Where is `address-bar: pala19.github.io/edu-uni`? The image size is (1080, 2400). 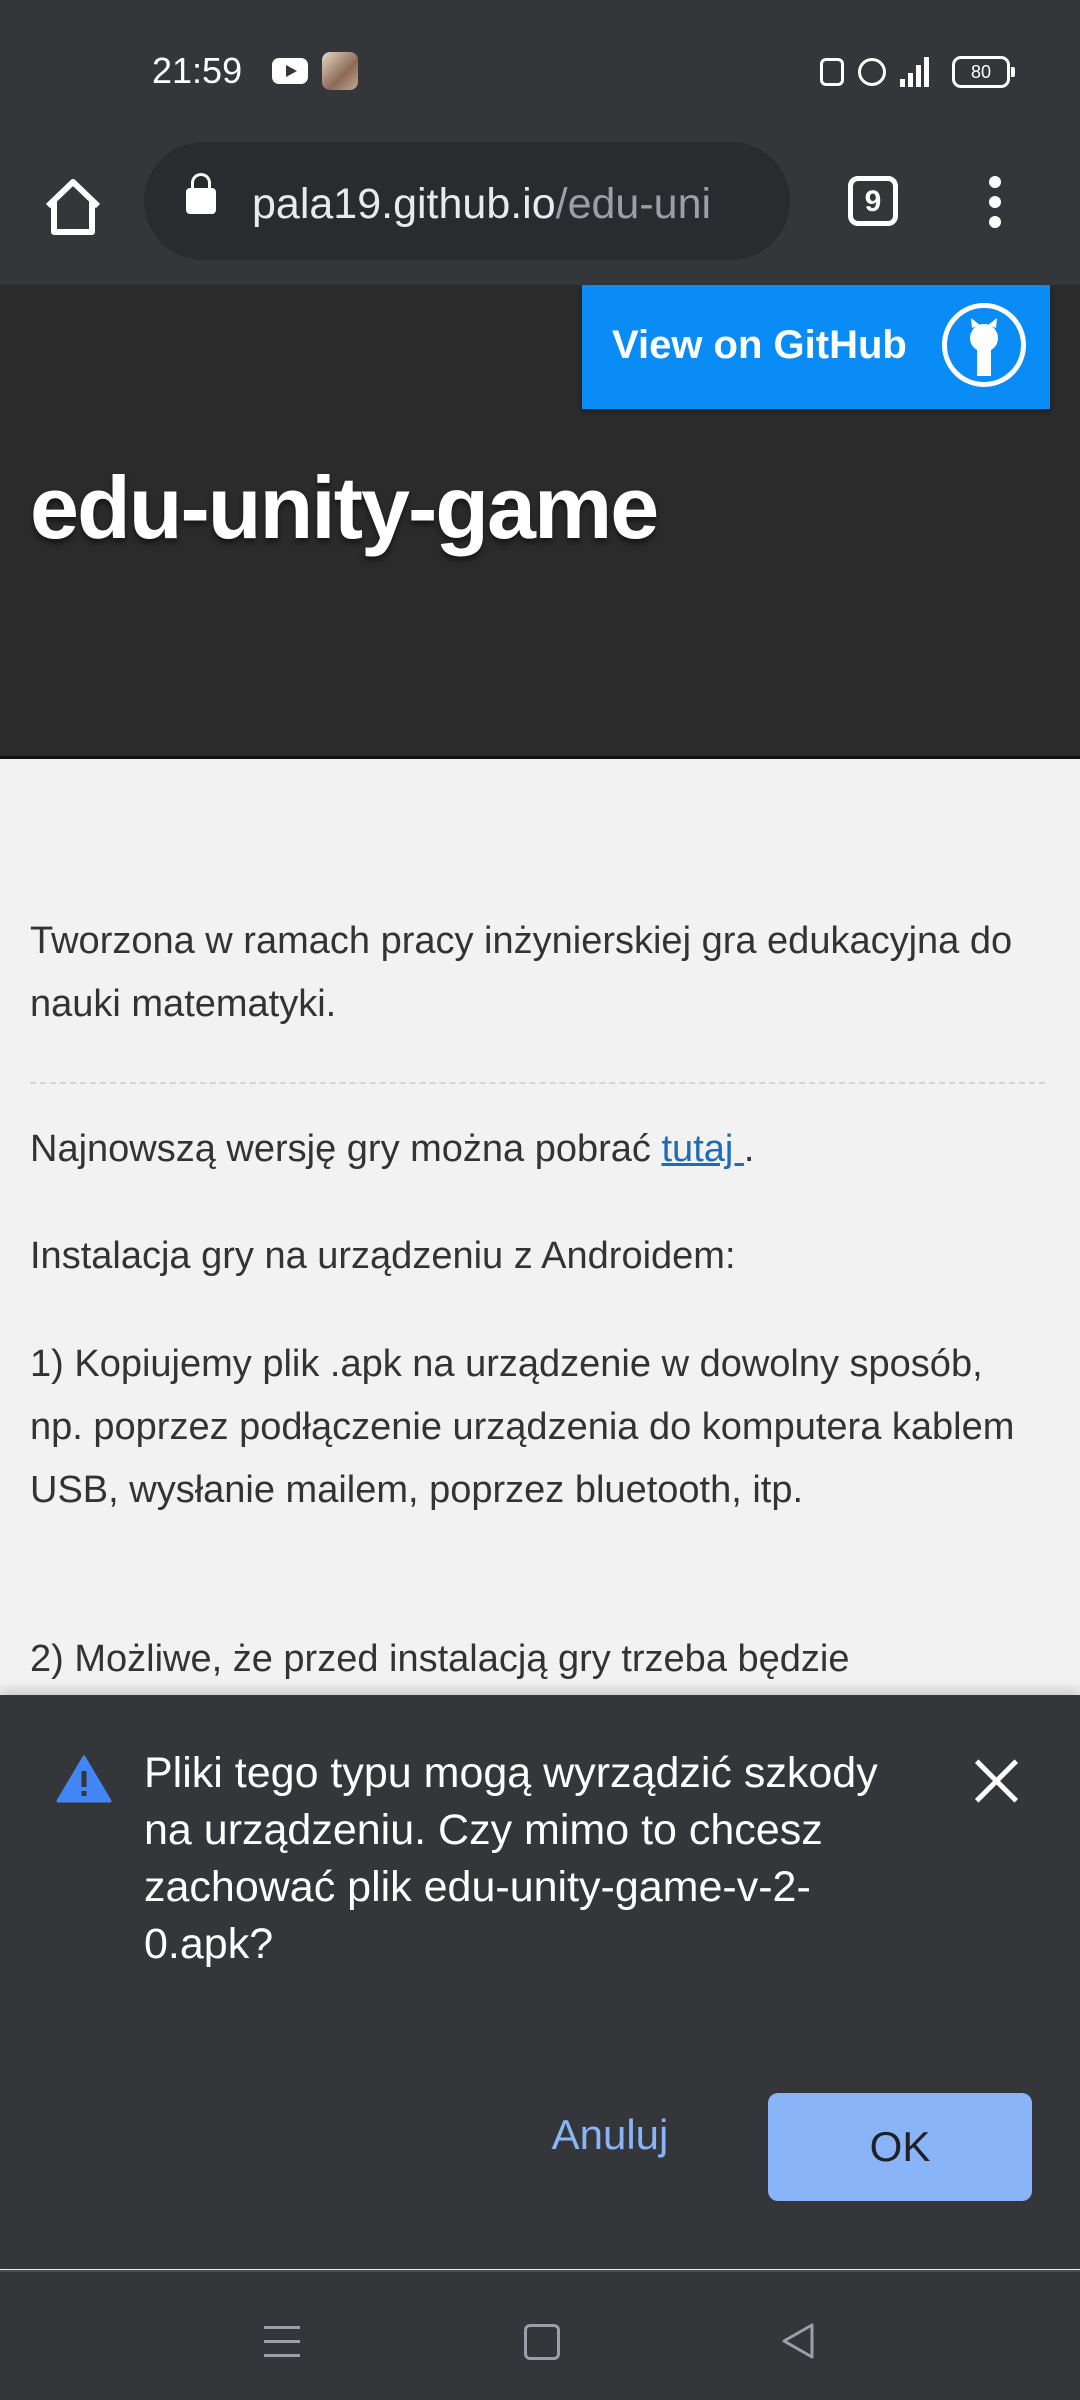
address-bar: pala19.github.io/edu-uni is located at coordinates (467, 201).